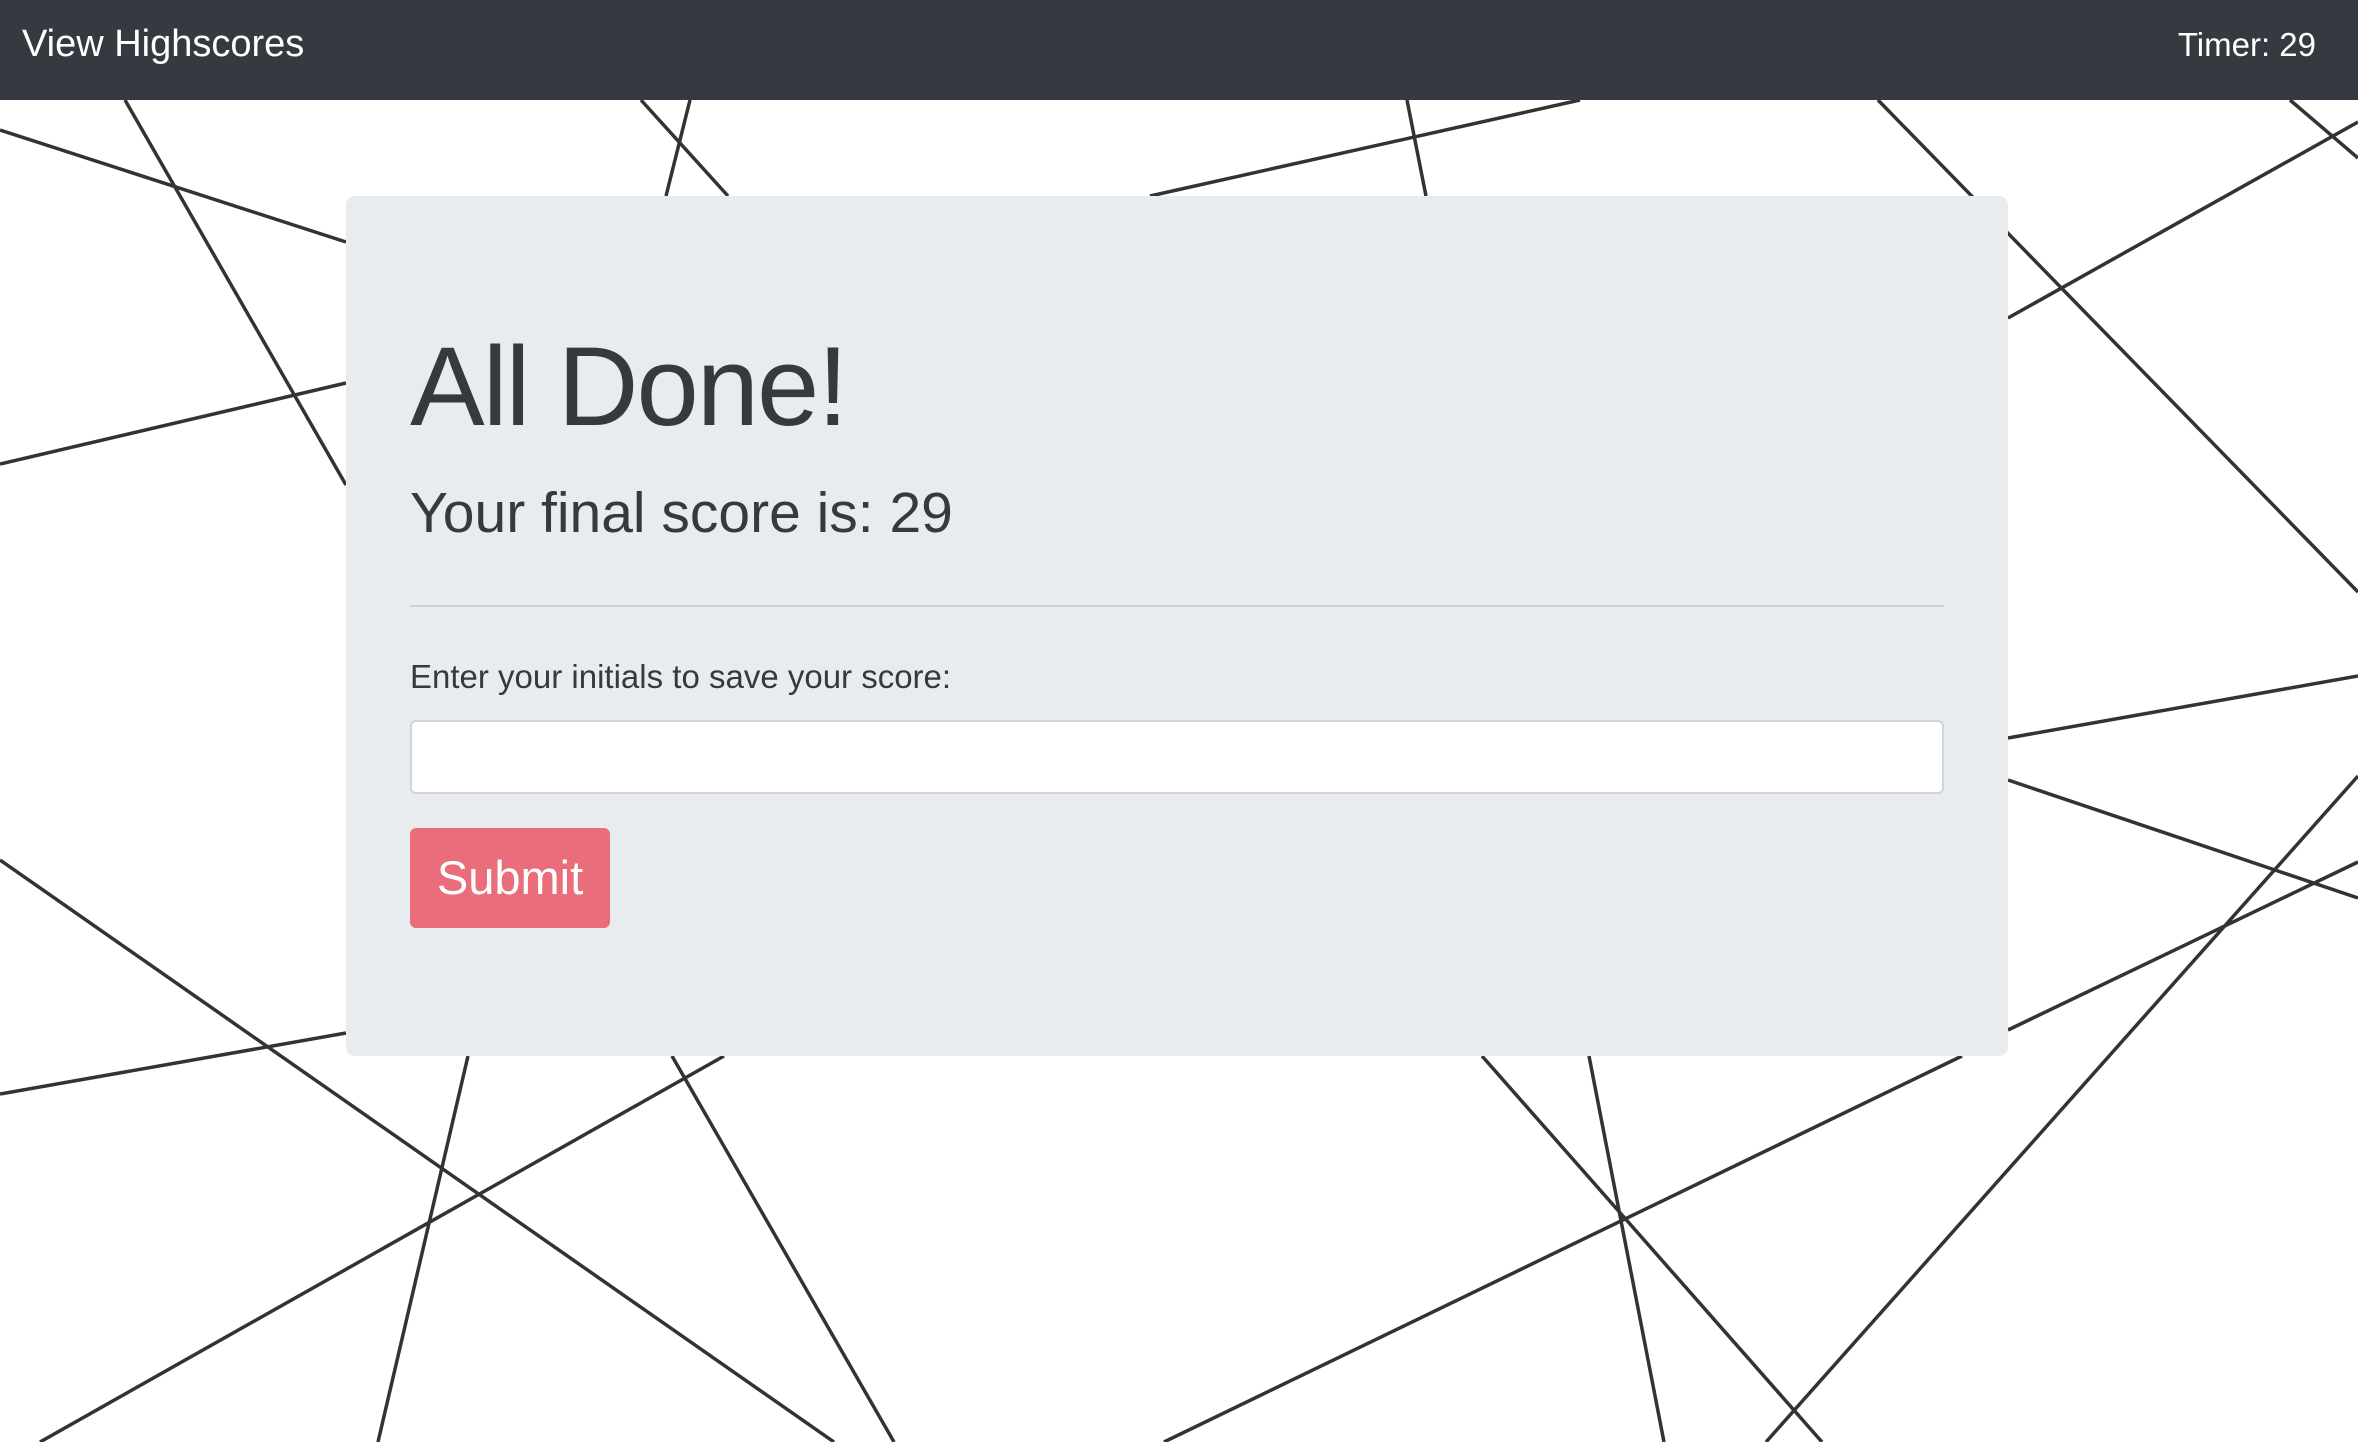 This screenshot has height=1442, width=2358. What do you see at coordinates (1177, 606) in the screenshot?
I see `divider` at bounding box center [1177, 606].